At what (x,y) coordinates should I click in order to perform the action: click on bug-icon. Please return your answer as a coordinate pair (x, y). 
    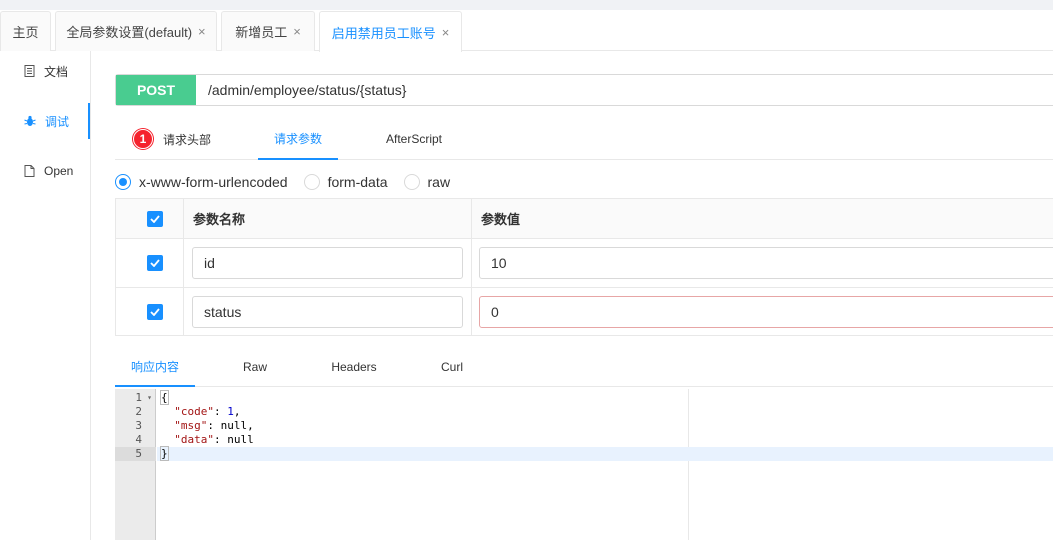
    Looking at the image, I should click on (30, 120).